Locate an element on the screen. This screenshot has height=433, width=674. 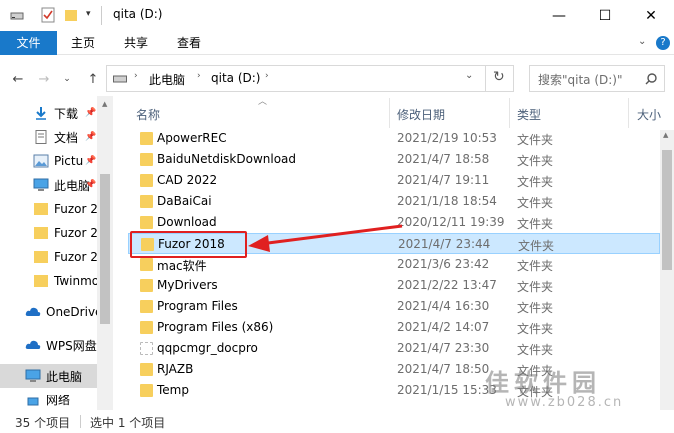
nav-item-documents: 文档 📌 is located at coordinates (56, 137).